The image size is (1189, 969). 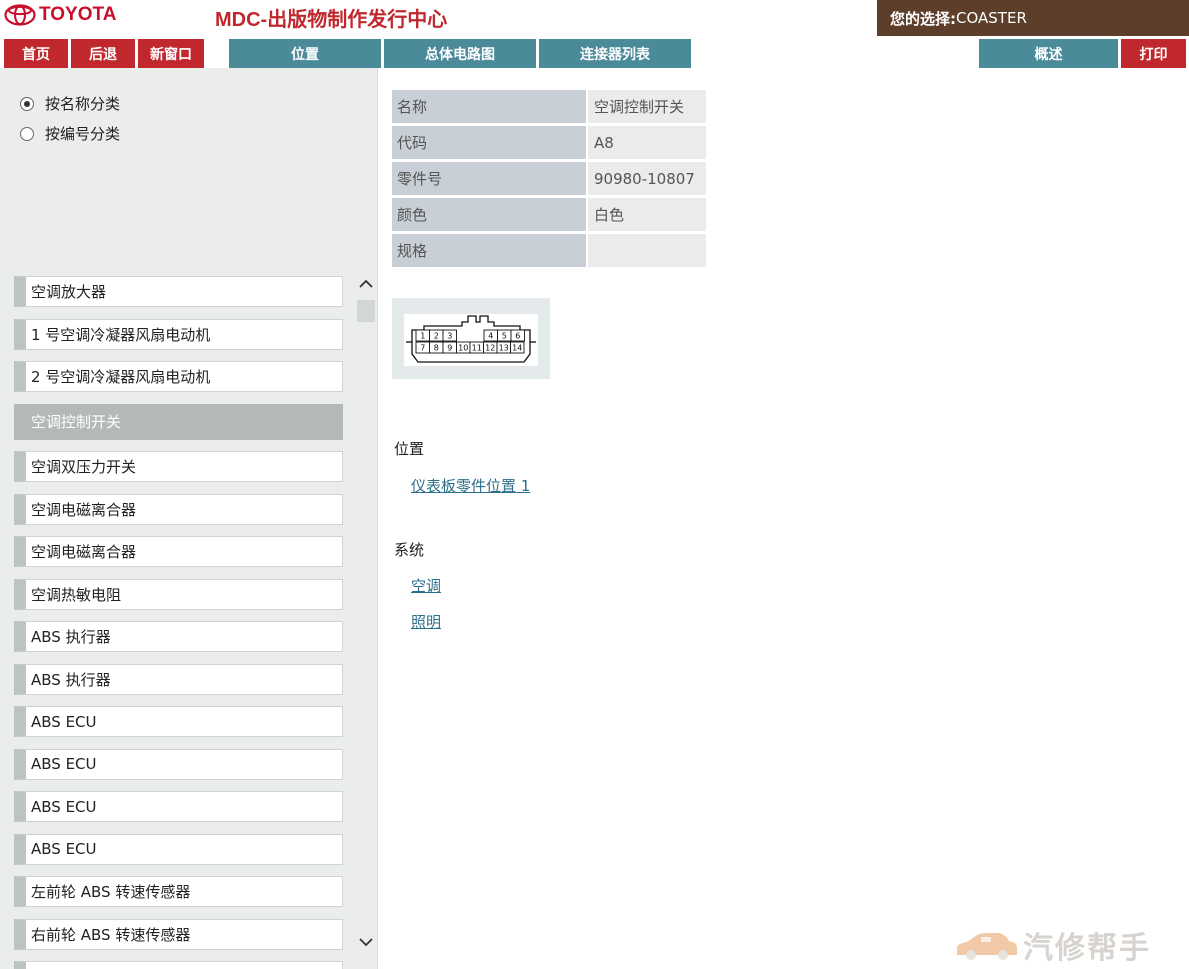 What do you see at coordinates (436, 335) in the screenshot?
I see `connector-pin-label: 2` at bounding box center [436, 335].